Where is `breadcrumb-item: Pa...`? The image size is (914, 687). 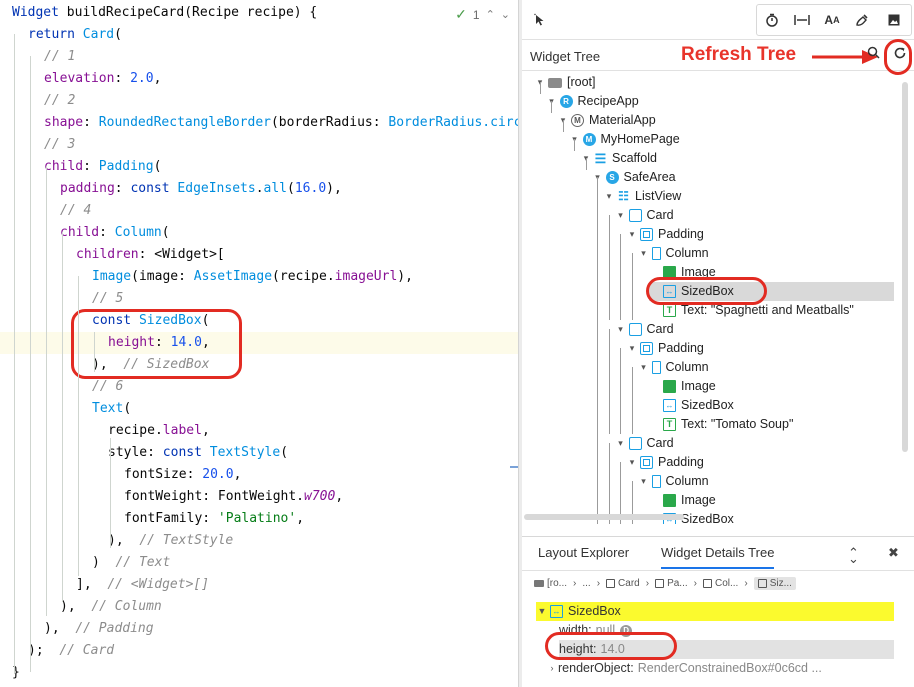 breadcrumb-item: Pa... is located at coordinates (671, 583).